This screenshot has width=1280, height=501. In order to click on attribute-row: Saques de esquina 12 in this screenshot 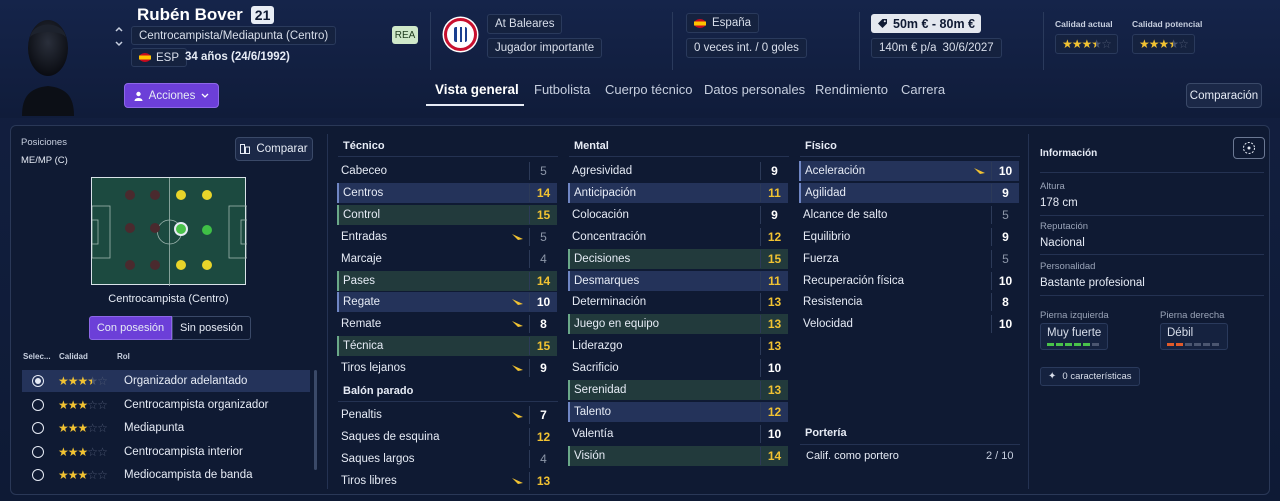, I will do `click(447, 437)`.